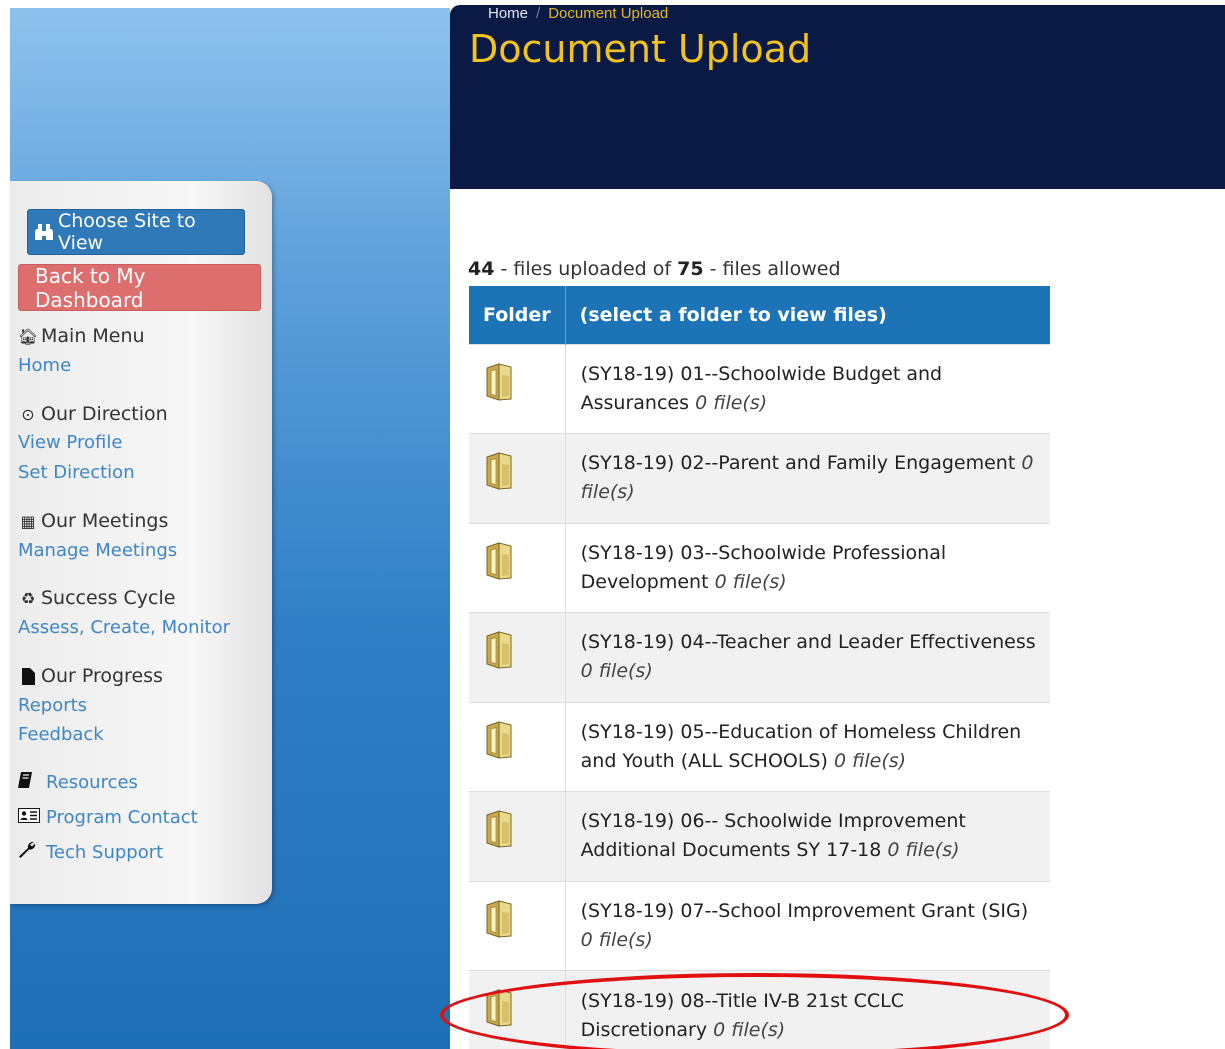  I want to click on wrench-icon, so click(32, 851).